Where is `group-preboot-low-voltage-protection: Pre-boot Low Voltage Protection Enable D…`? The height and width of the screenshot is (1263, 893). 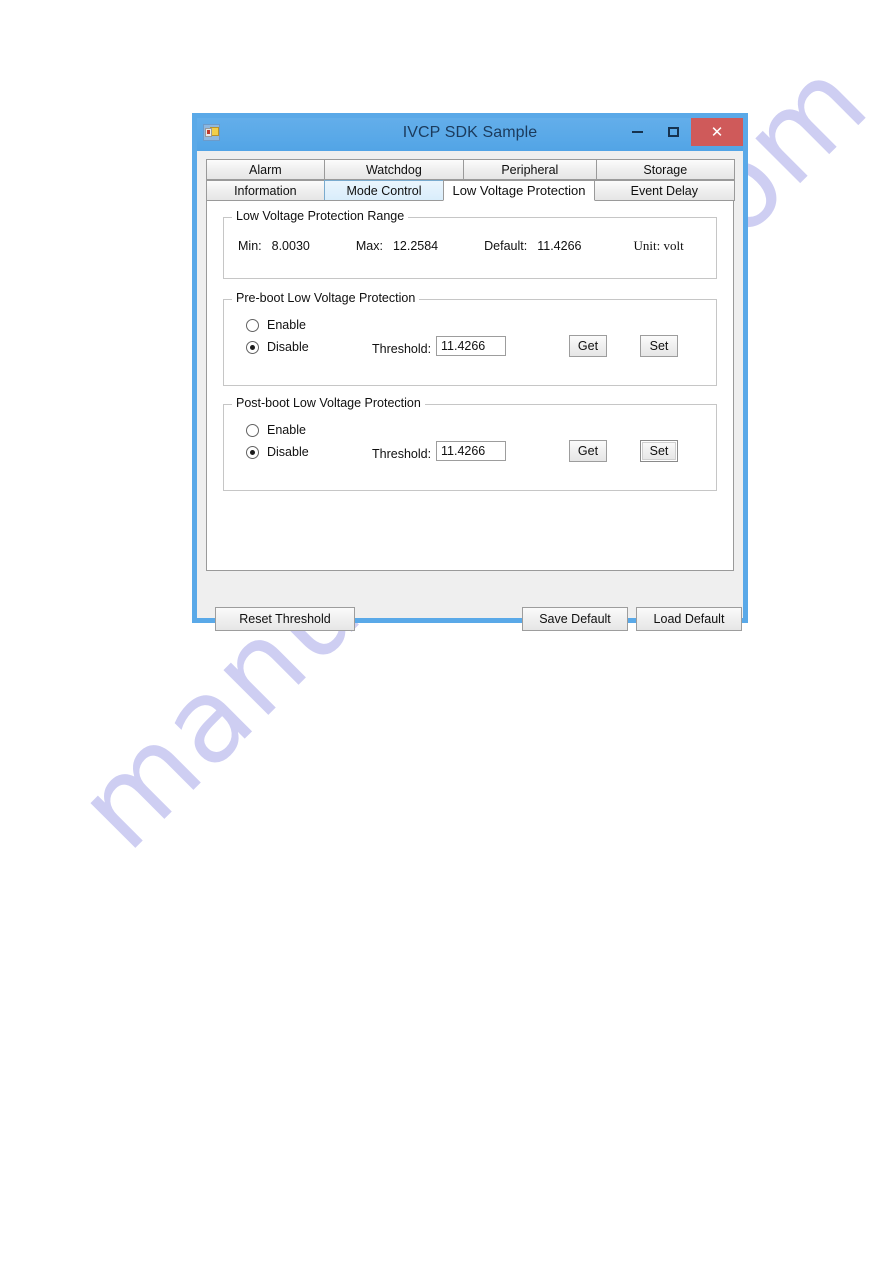
group-preboot-low-voltage-protection: Pre-boot Low Voltage Protection Enable D… is located at coordinates (470, 338).